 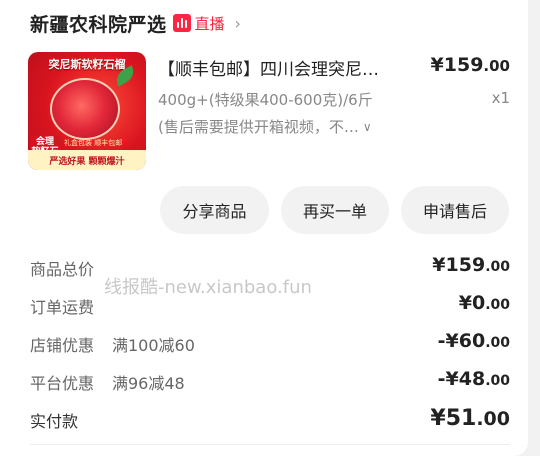 I want to click on divider, so click(x=270, y=444).